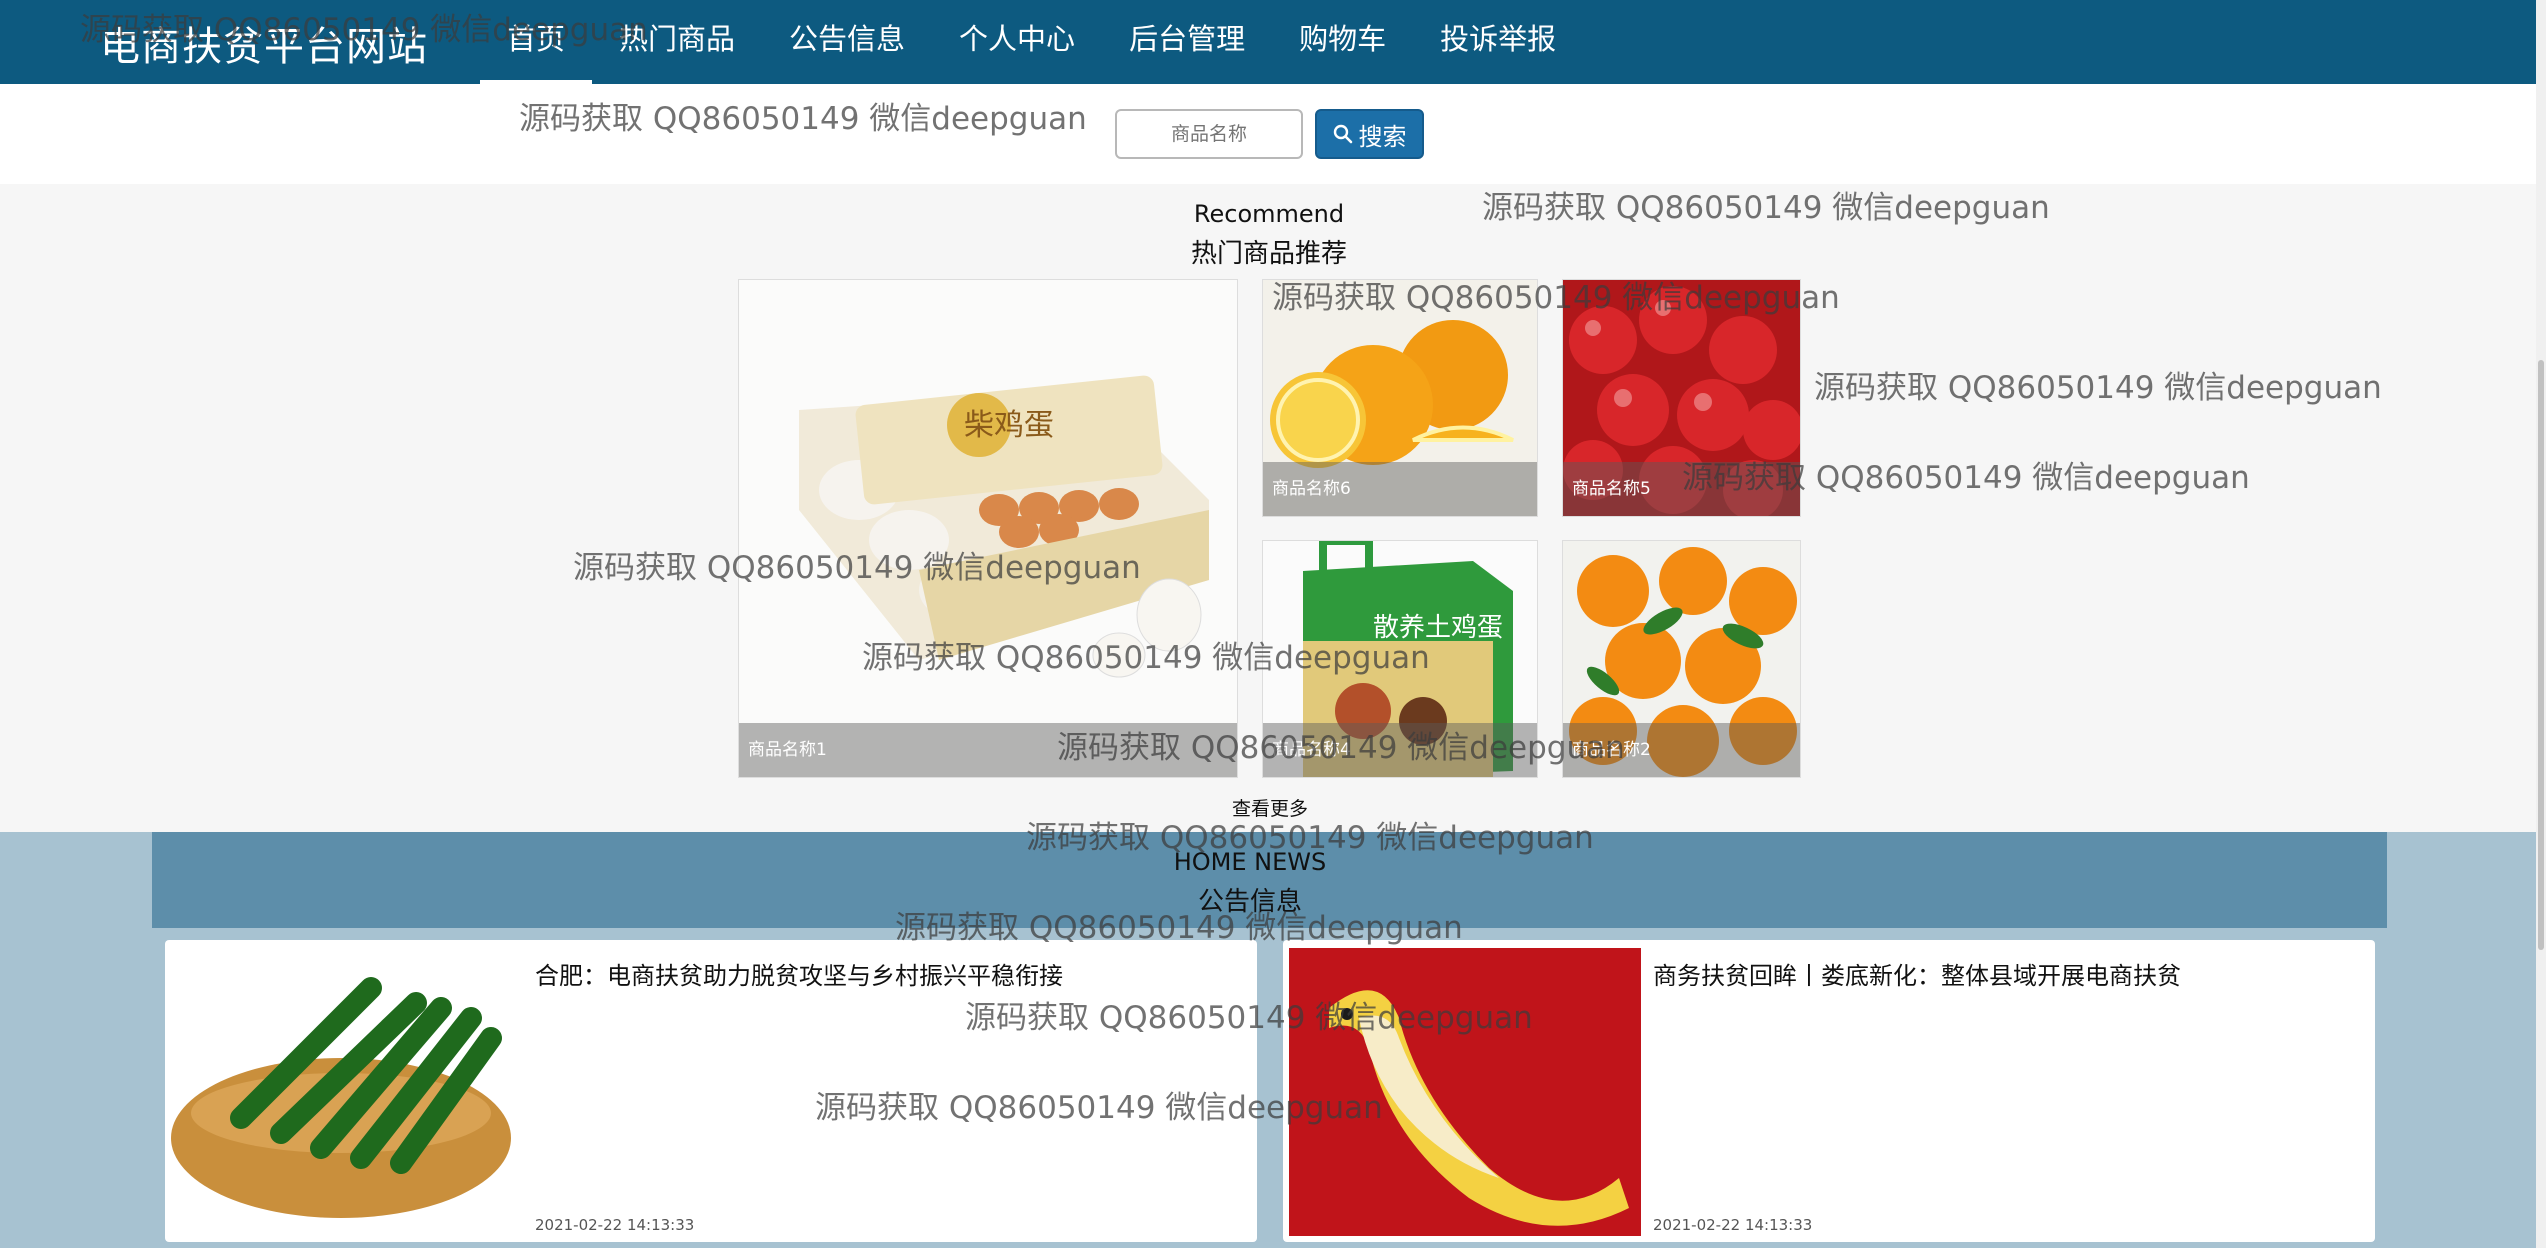 The image size is (2546, 1248). What do you see at coordinates (1342, 42) in the screenshot?
I see `nav-cart: 购物车` at bounding box center [1342, 42].